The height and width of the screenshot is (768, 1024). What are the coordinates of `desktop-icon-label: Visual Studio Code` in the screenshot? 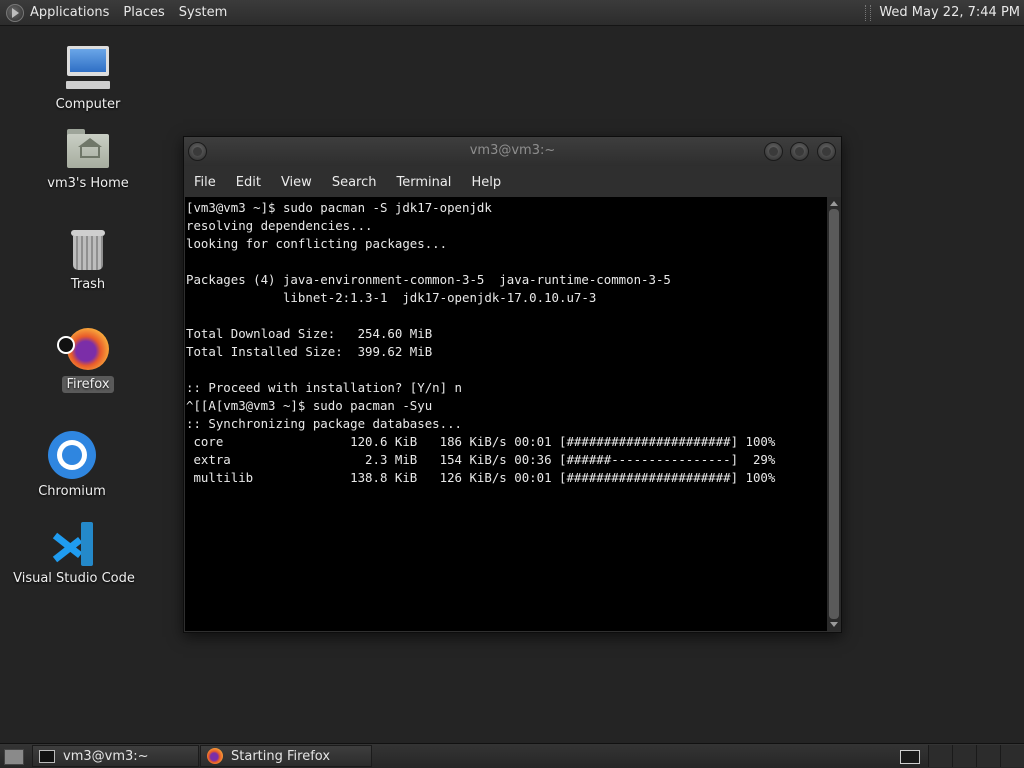 It's located at (74, 578).